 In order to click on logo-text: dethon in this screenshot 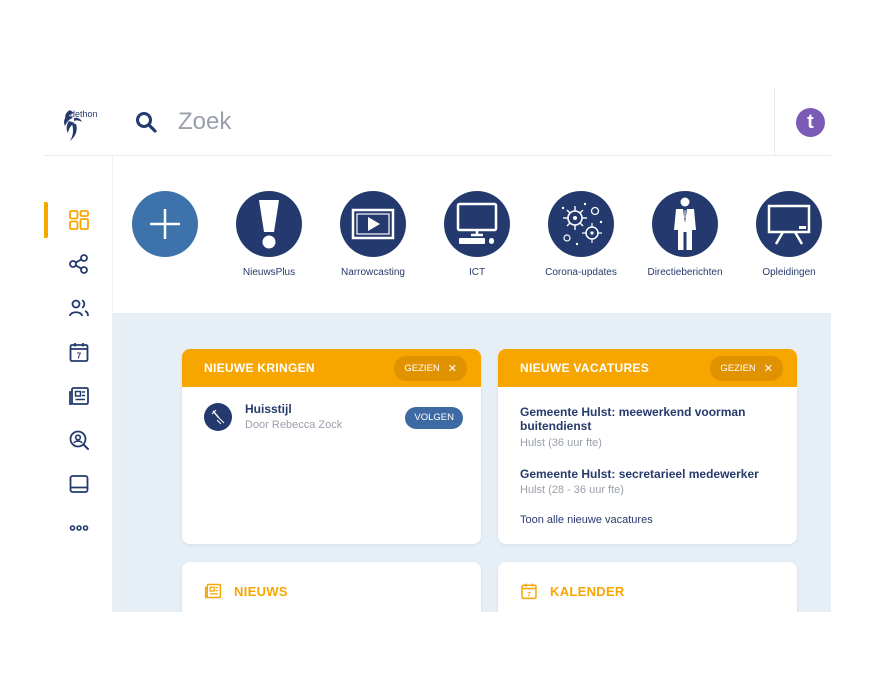, I will do `click(84, 114)`.